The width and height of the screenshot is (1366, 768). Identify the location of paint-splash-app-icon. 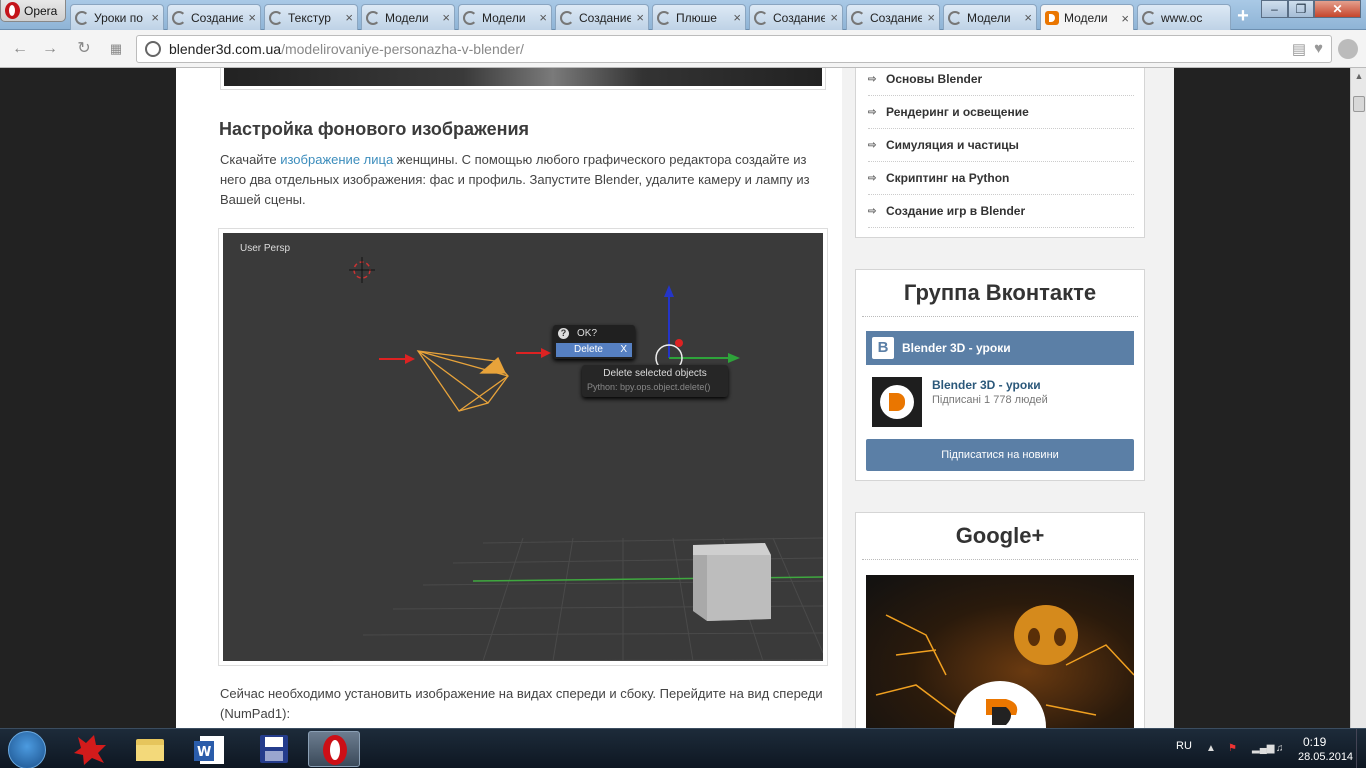
(90, 749).